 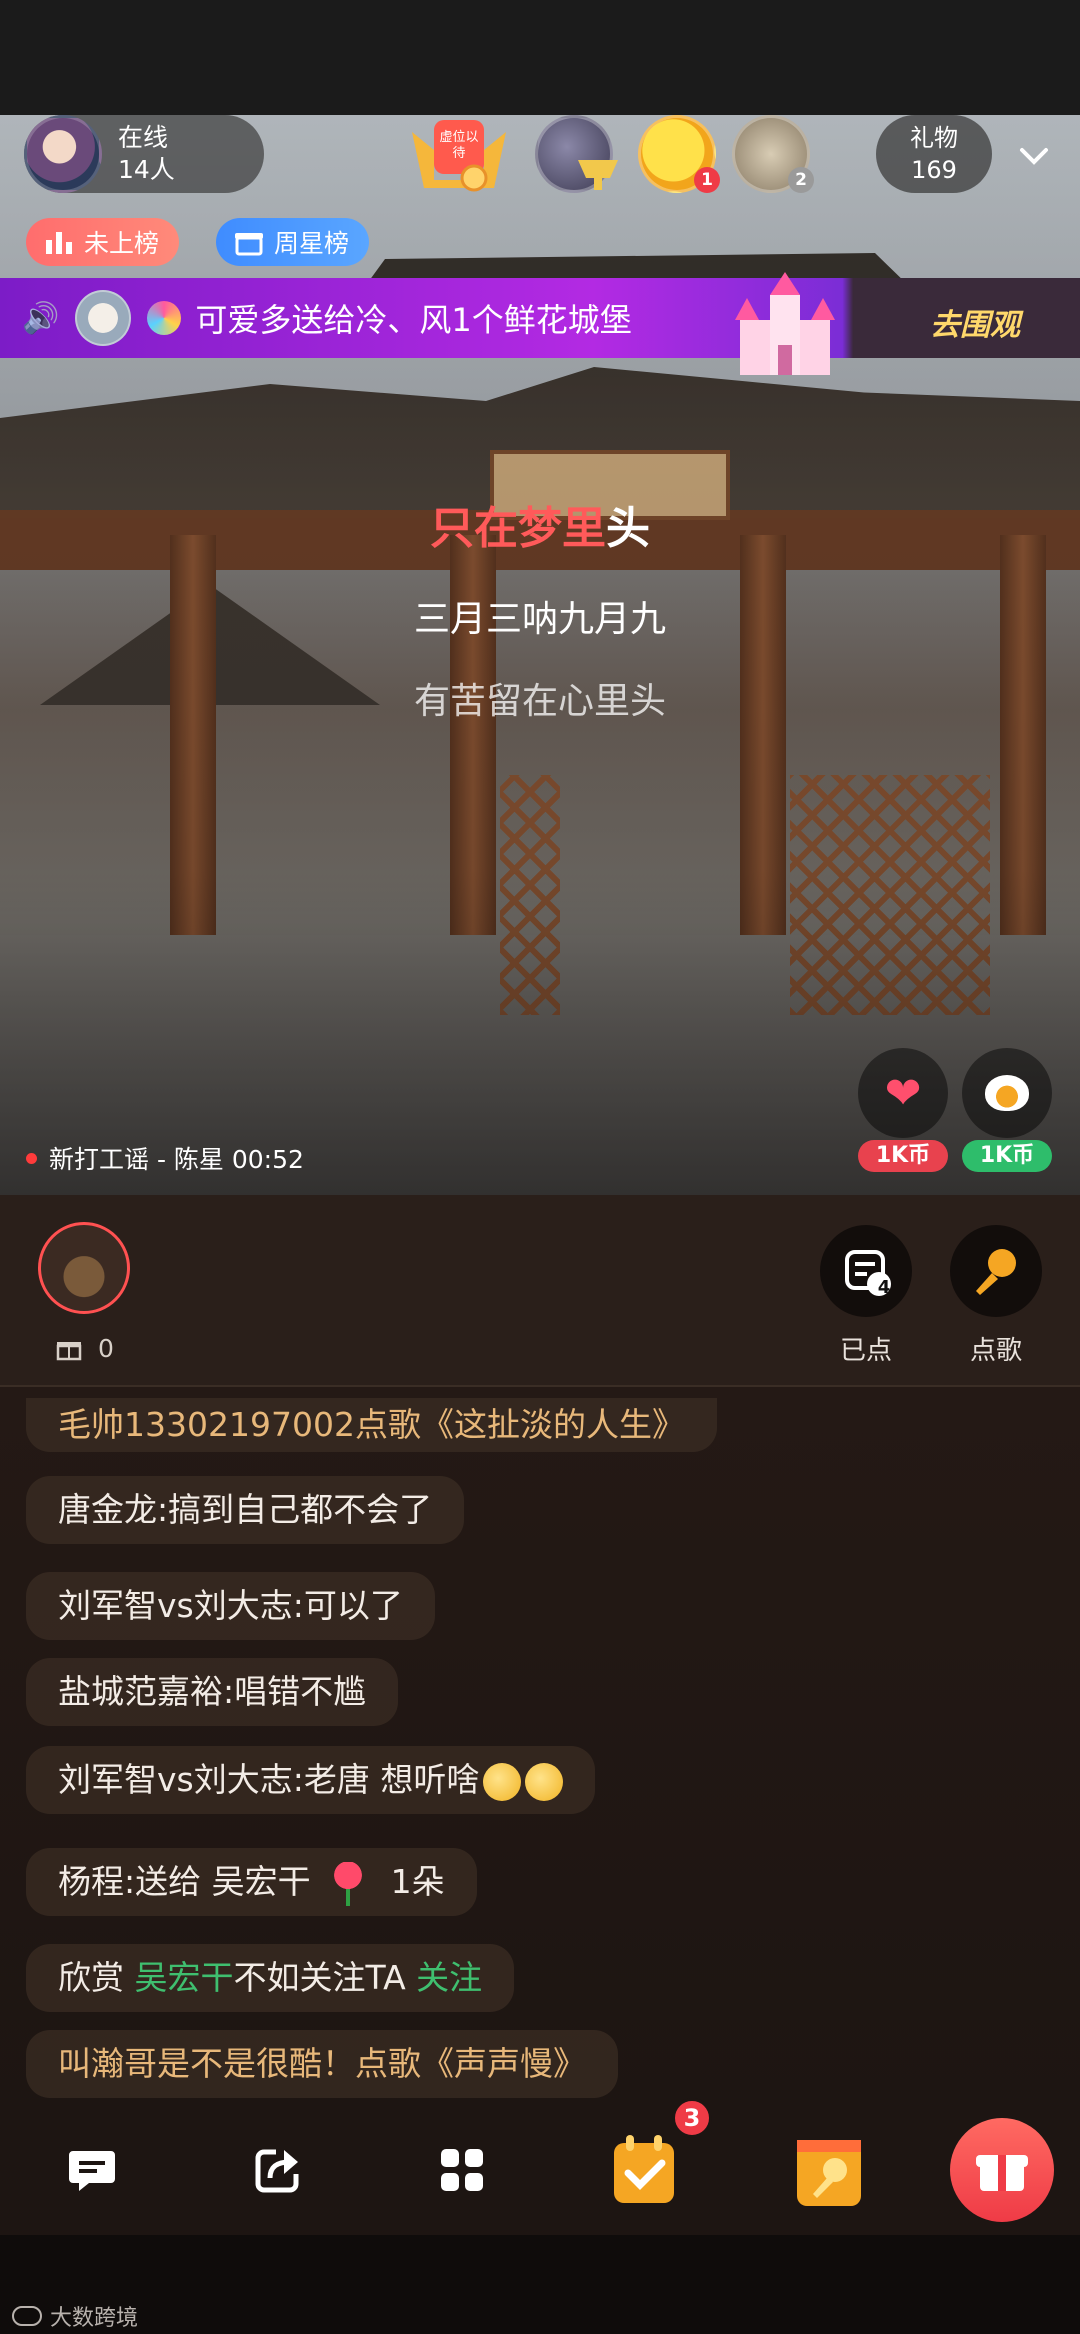 What do you see at coordinates (866, 1271) in the screenshot?
I see `requested-songs-button: 4` at bounding box center [866, 1271].